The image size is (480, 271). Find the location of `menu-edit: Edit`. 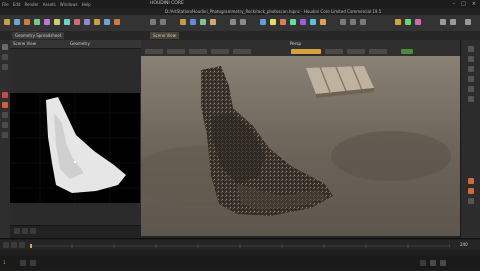

menu-edit: Edit is located at coordinates (17, 4).